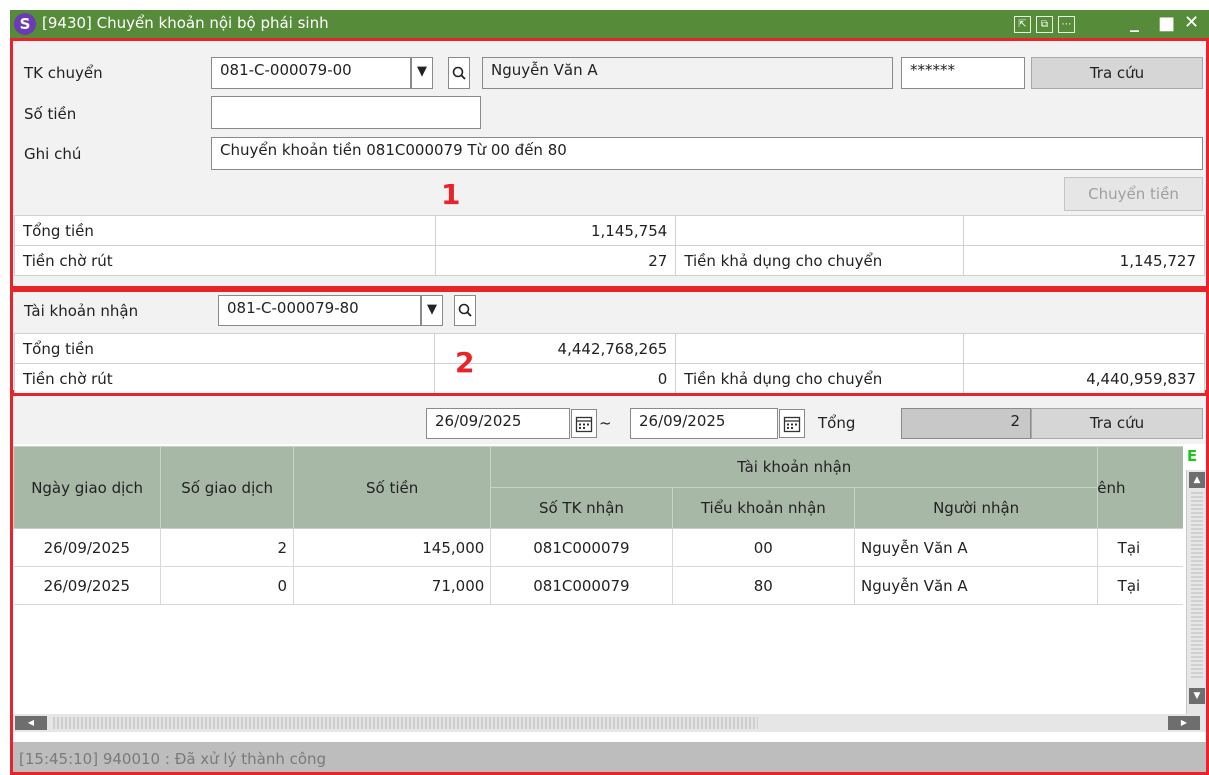 This screenshot has height=775, width=1209. Describe the element at coordinates (763, 508) in the screenshot. I see `col-header-tieu-khoan: Tiểu khoản nhận` at that location.